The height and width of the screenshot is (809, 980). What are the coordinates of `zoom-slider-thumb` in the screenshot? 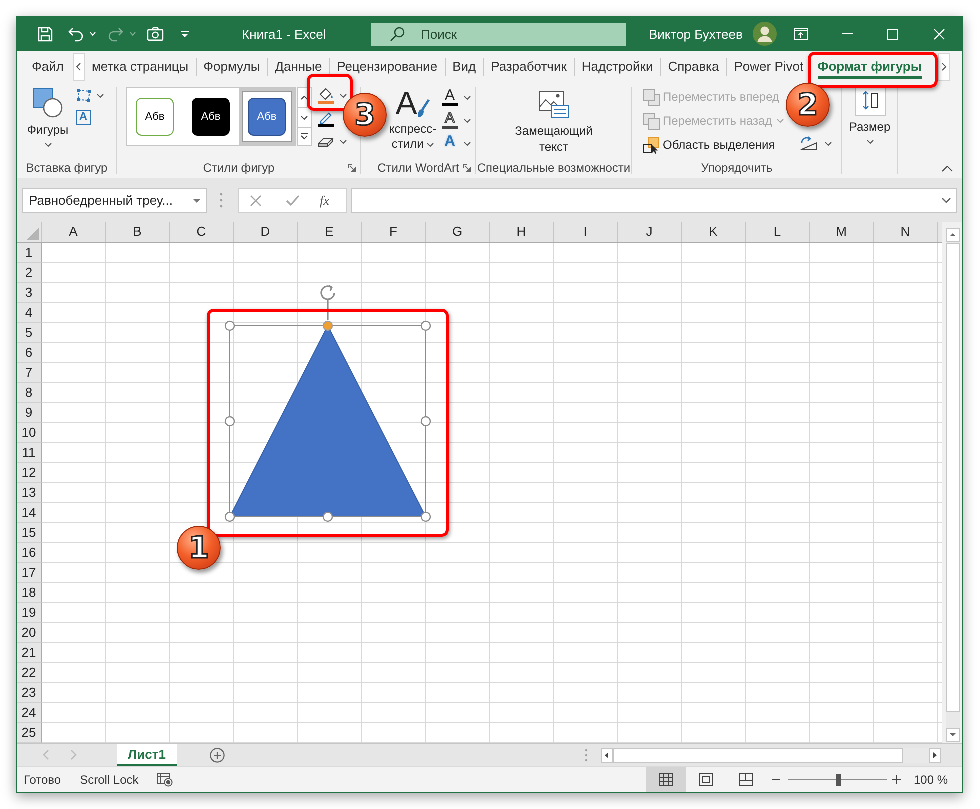 It's located at (838, 780).